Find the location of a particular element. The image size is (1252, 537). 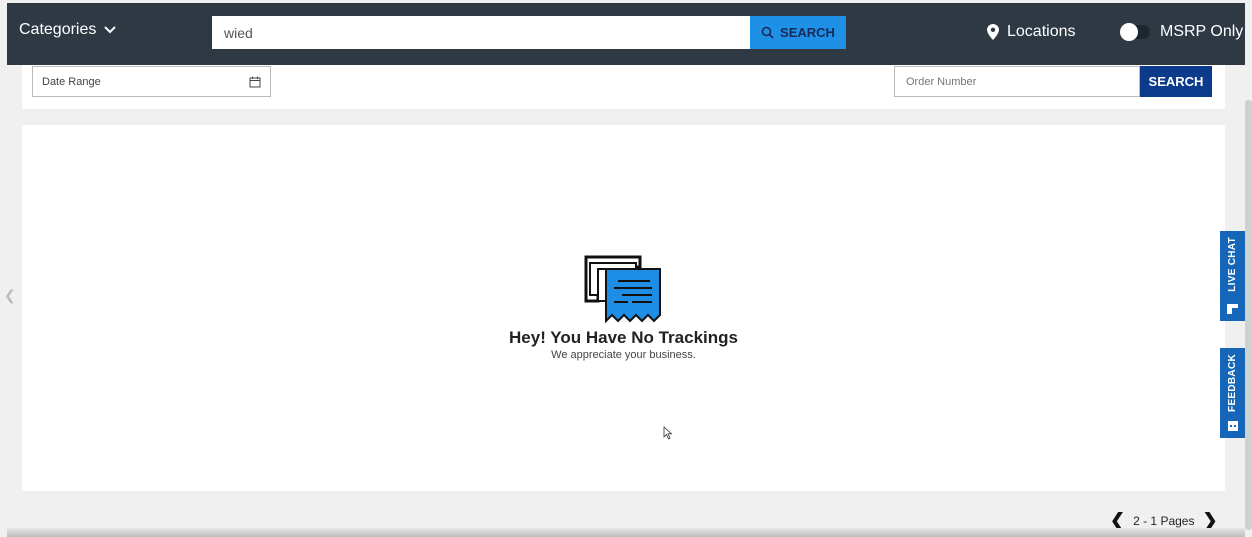

calendar-icon is located at coordinates (255, 81).